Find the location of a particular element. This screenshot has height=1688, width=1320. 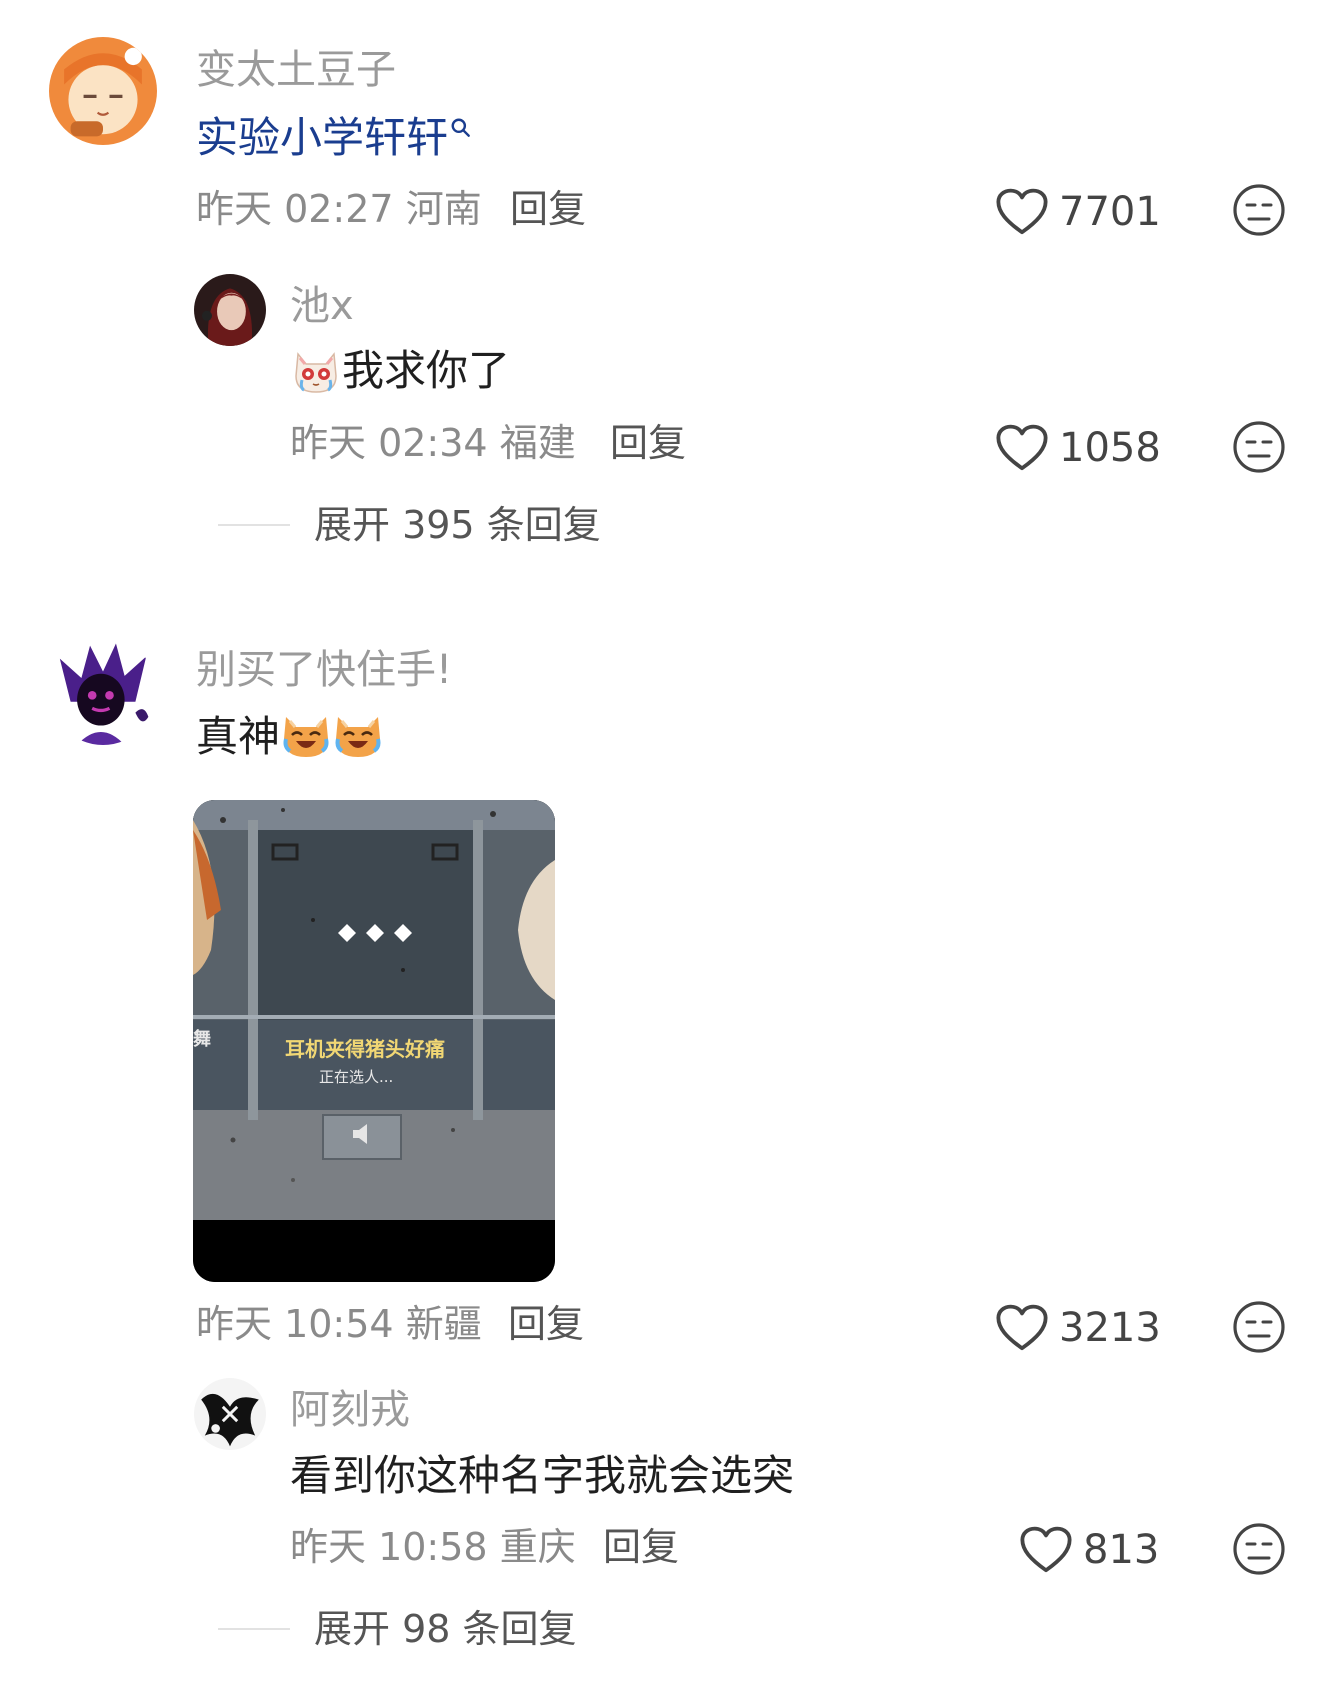

image-caption: 耳机夹得猪头好痛 is located at coordinates (365, 1049).